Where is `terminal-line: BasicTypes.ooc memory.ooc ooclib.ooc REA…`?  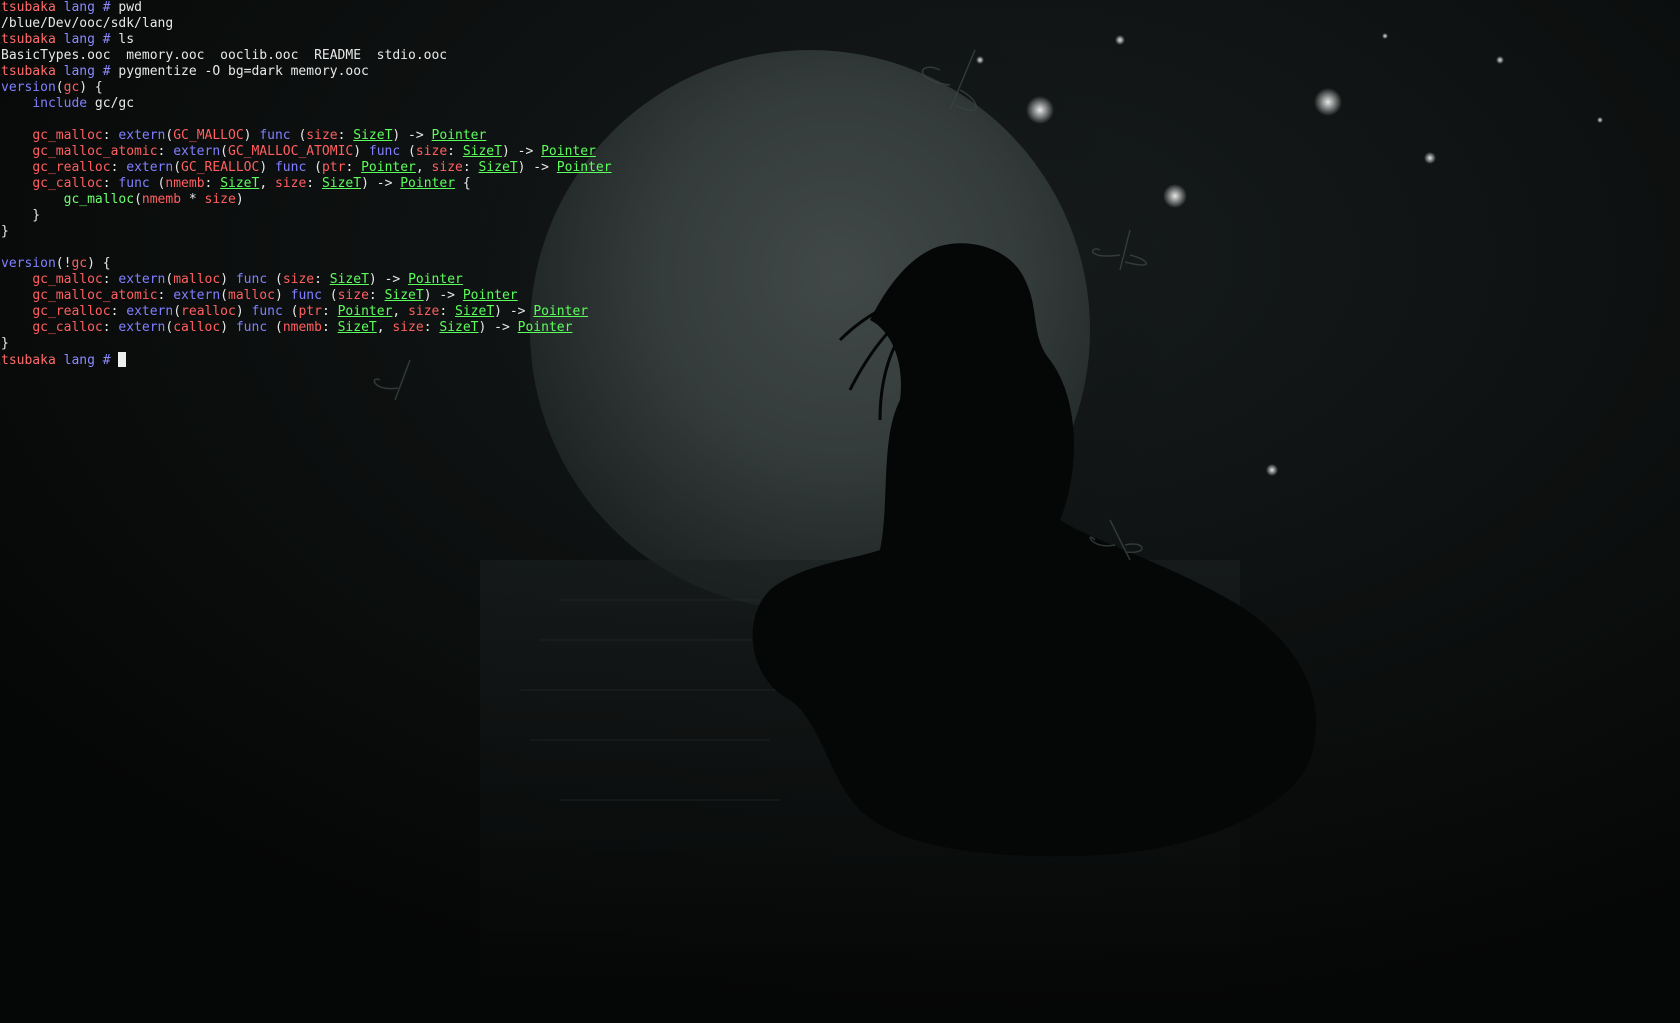
terminal-line: BasicTypes.ooc memory.ooc ooclib.ooc REA… is located at coordinates (840, 56).